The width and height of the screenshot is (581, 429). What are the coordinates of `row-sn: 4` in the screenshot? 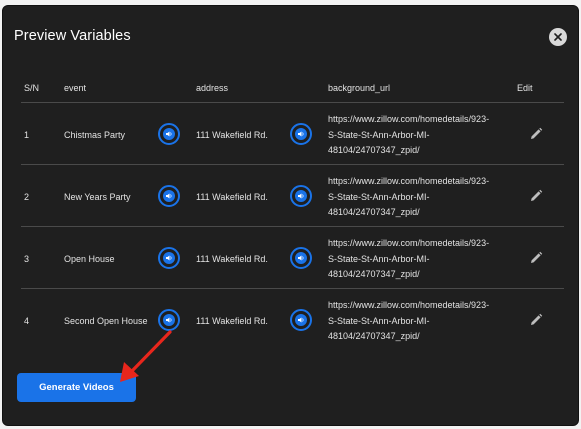 It's located at (27, 321).